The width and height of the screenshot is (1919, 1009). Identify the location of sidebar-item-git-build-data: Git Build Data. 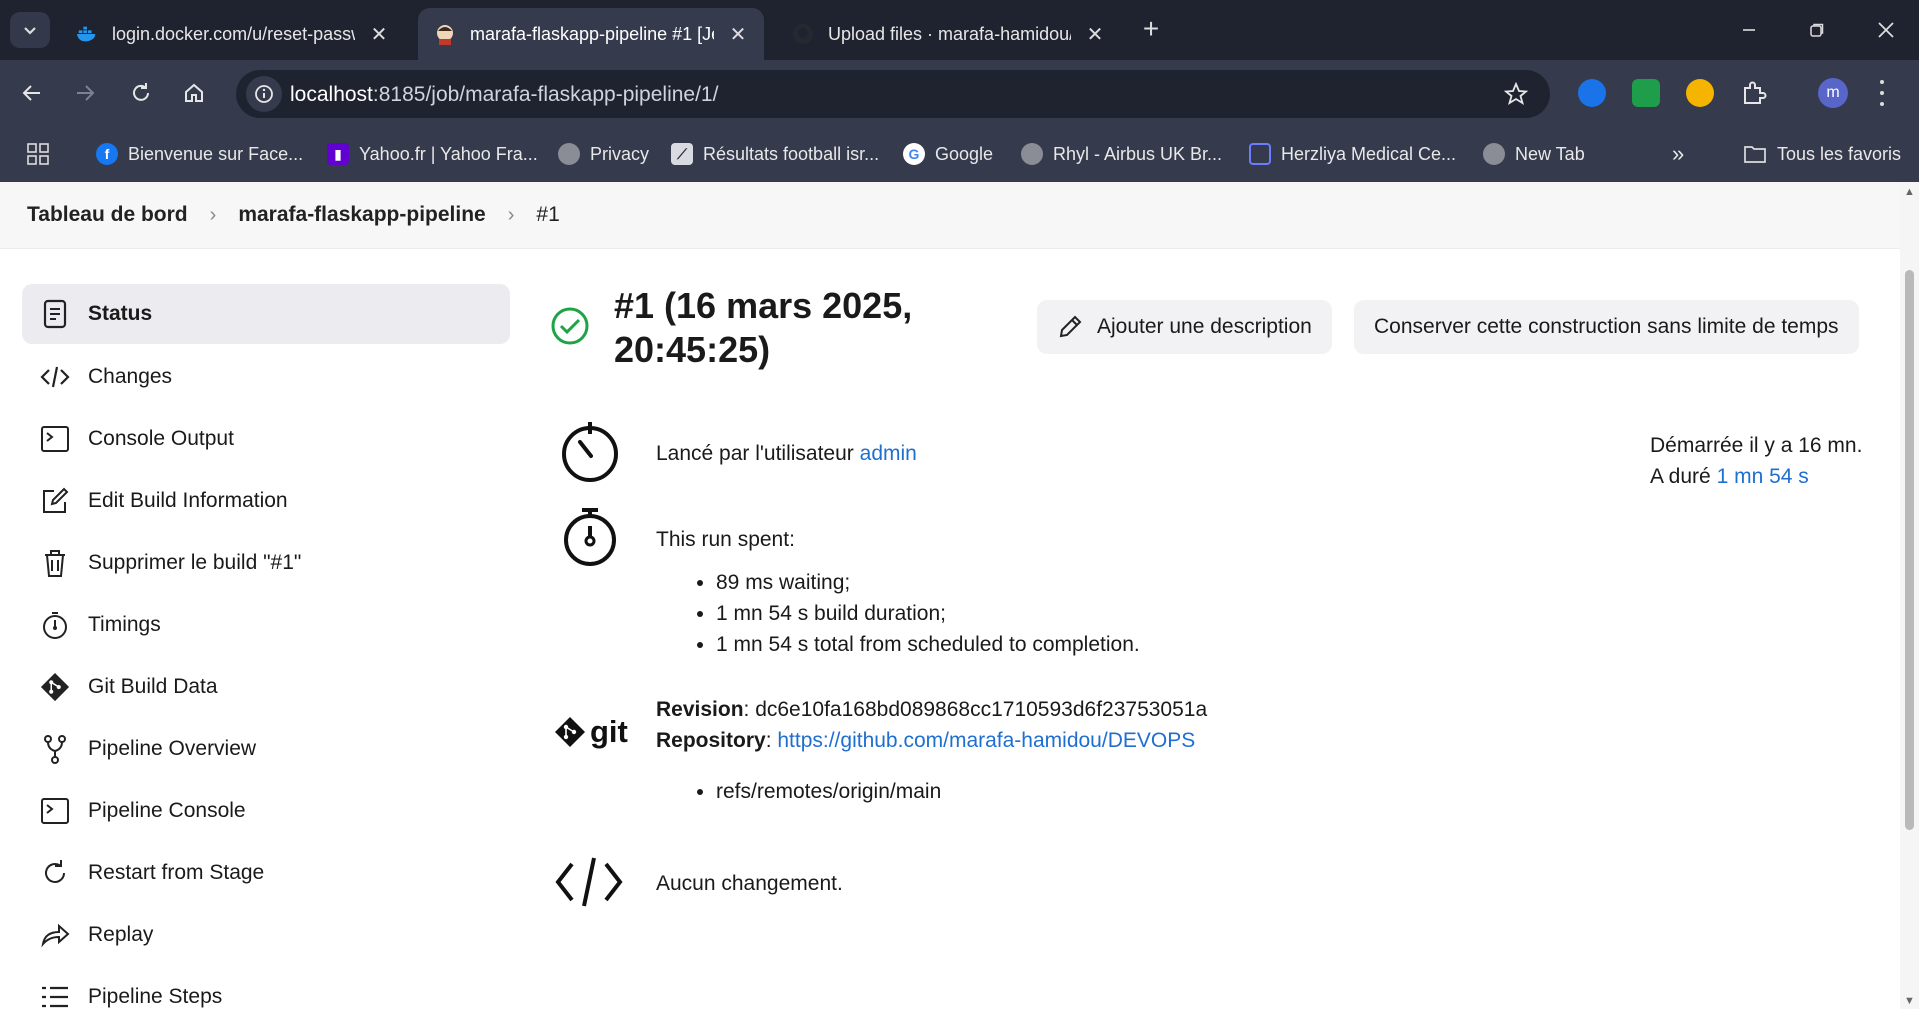
(266, 687).